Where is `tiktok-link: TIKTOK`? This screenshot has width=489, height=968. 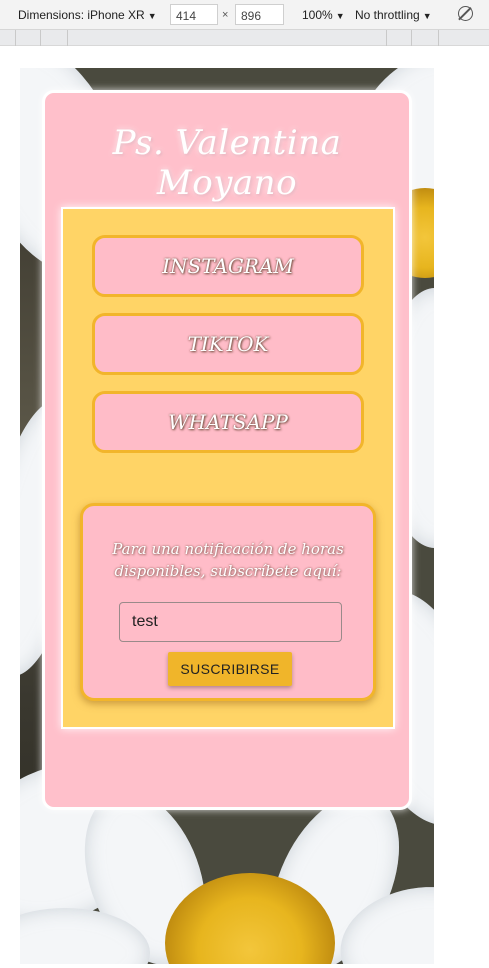 tiktok-link: TIKTOK is located at coordinates (228, 344).